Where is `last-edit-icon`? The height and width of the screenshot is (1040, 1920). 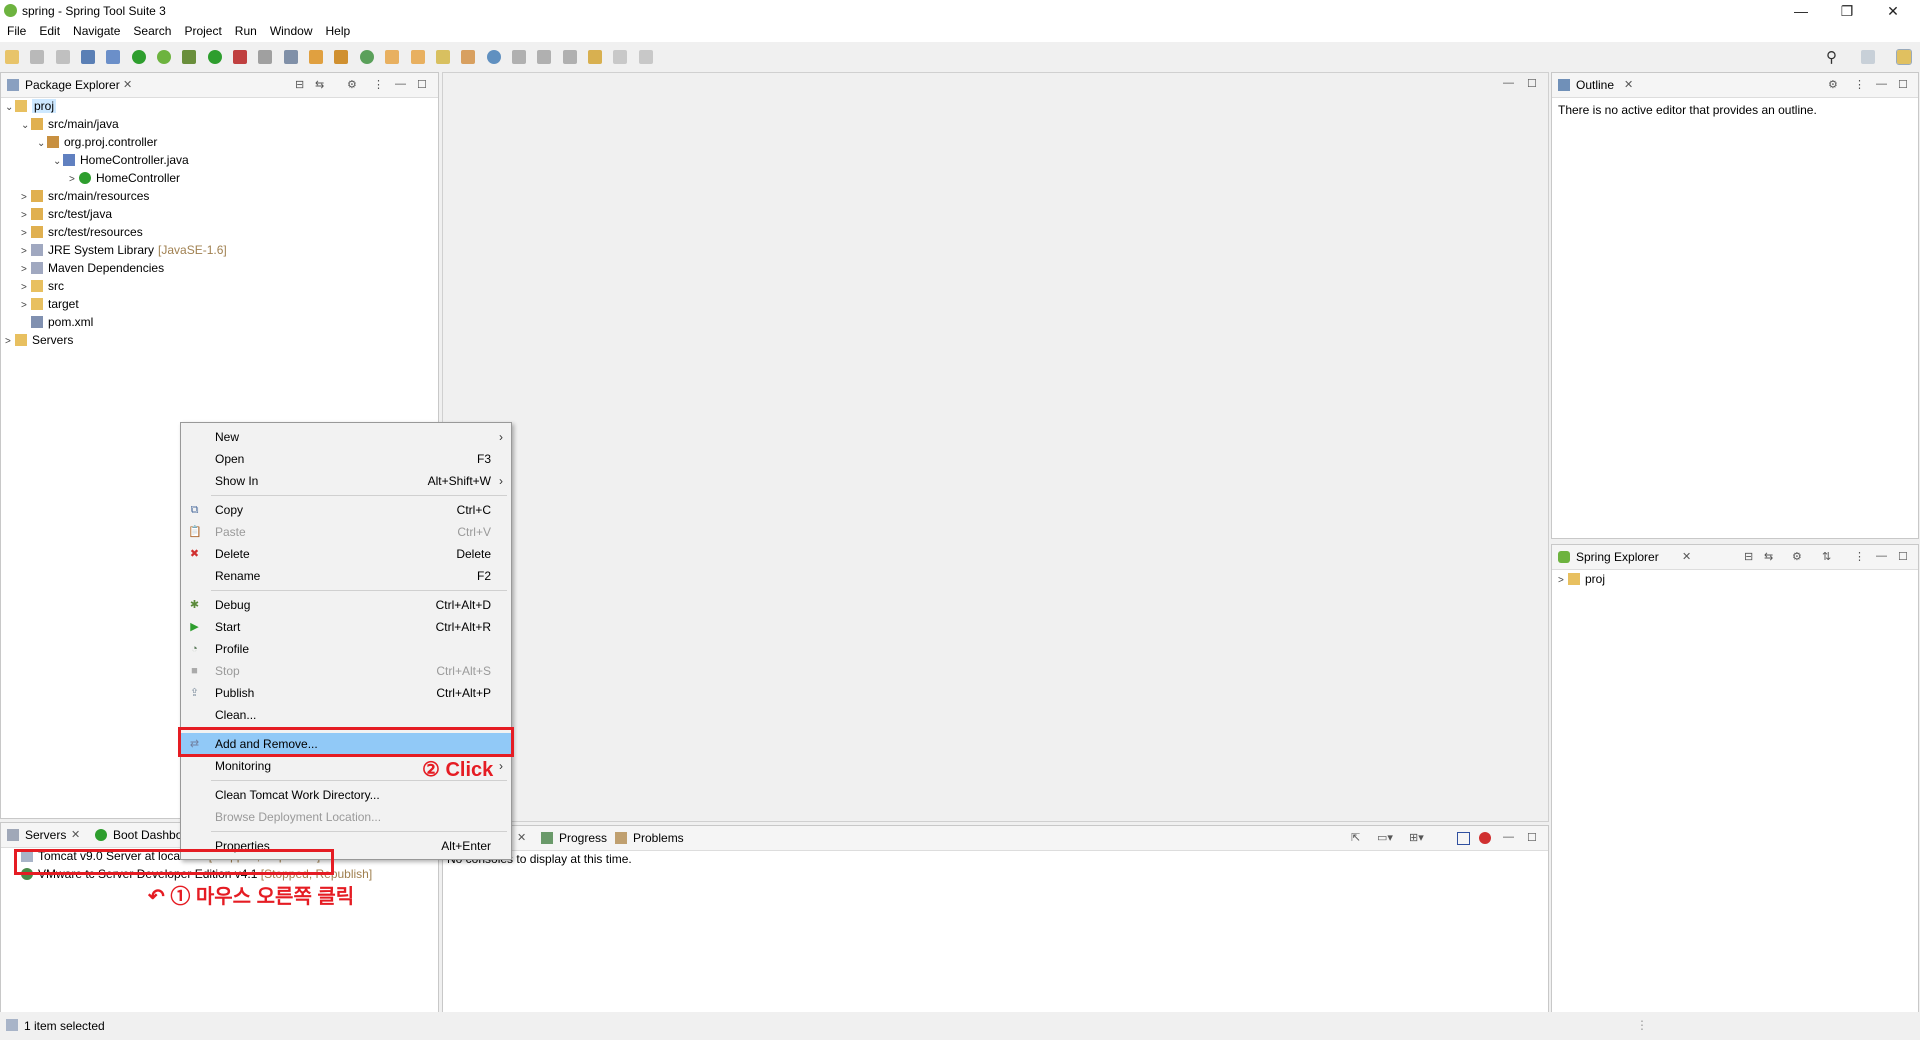 last-edit-icon is located at coordinates (569, 57).